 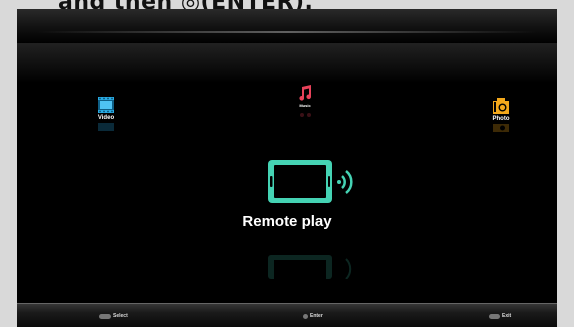 What do you see at coordinates (106, 105) in the screenshot?
I see `film-icon` at bounding box center [106, 105].